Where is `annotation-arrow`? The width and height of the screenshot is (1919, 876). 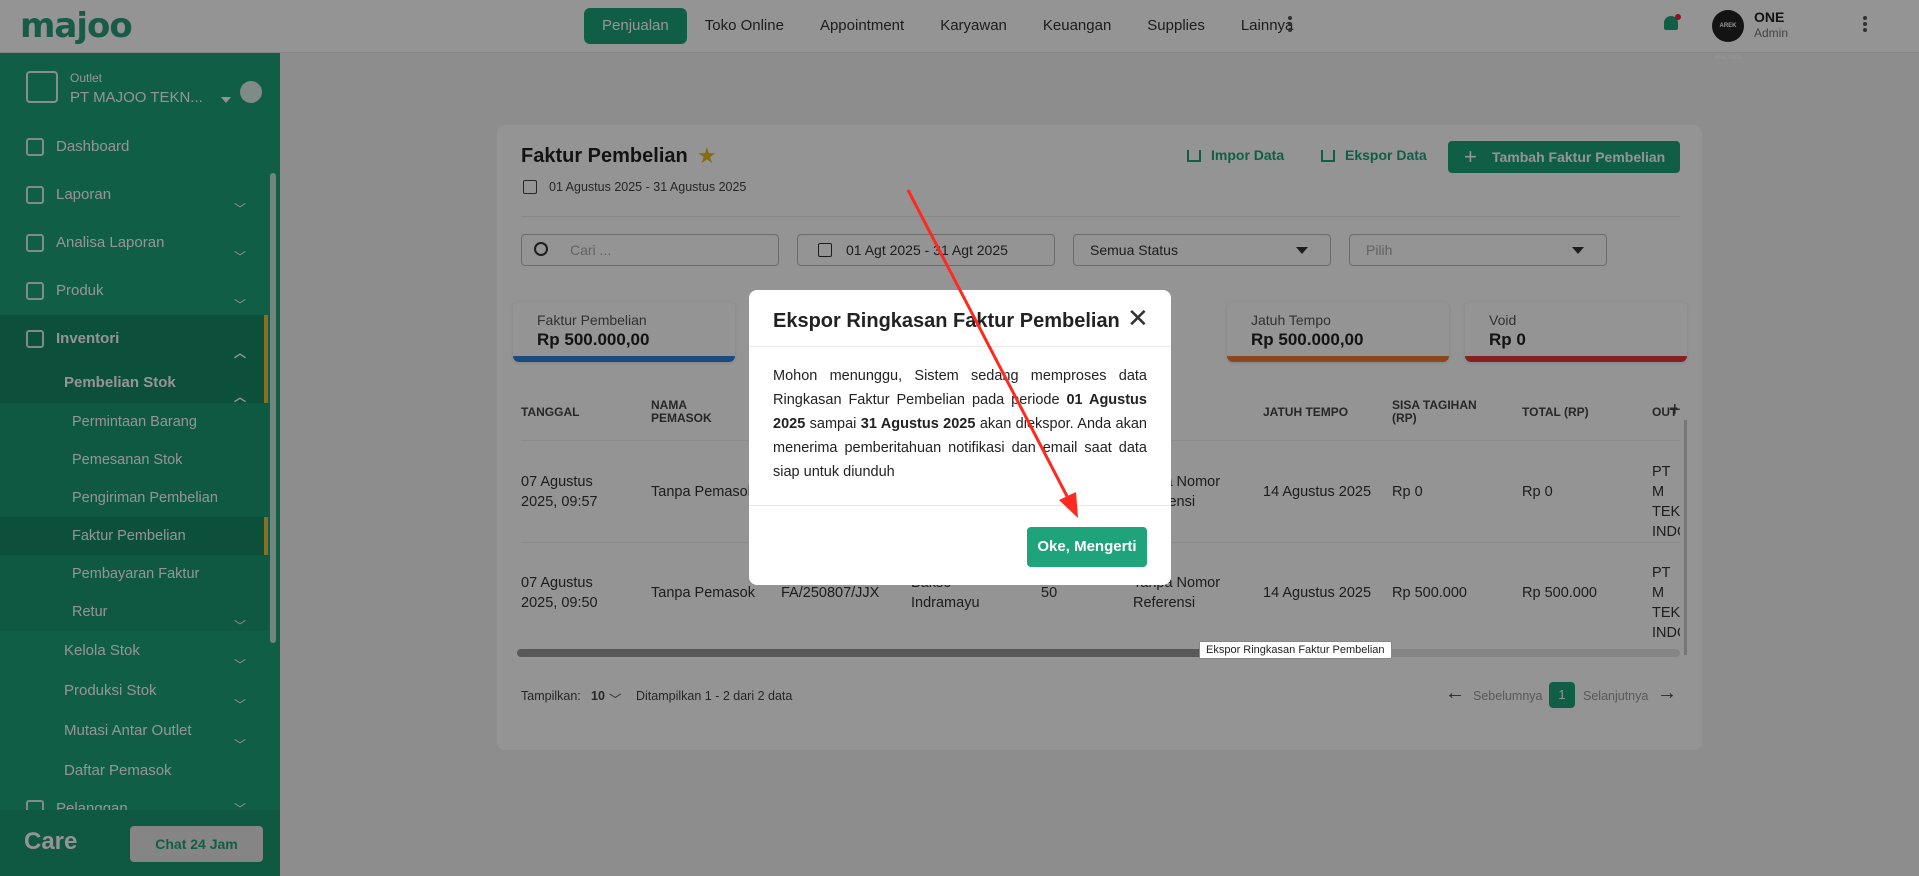
annotation-arrow is located at coordinates (992, 353).